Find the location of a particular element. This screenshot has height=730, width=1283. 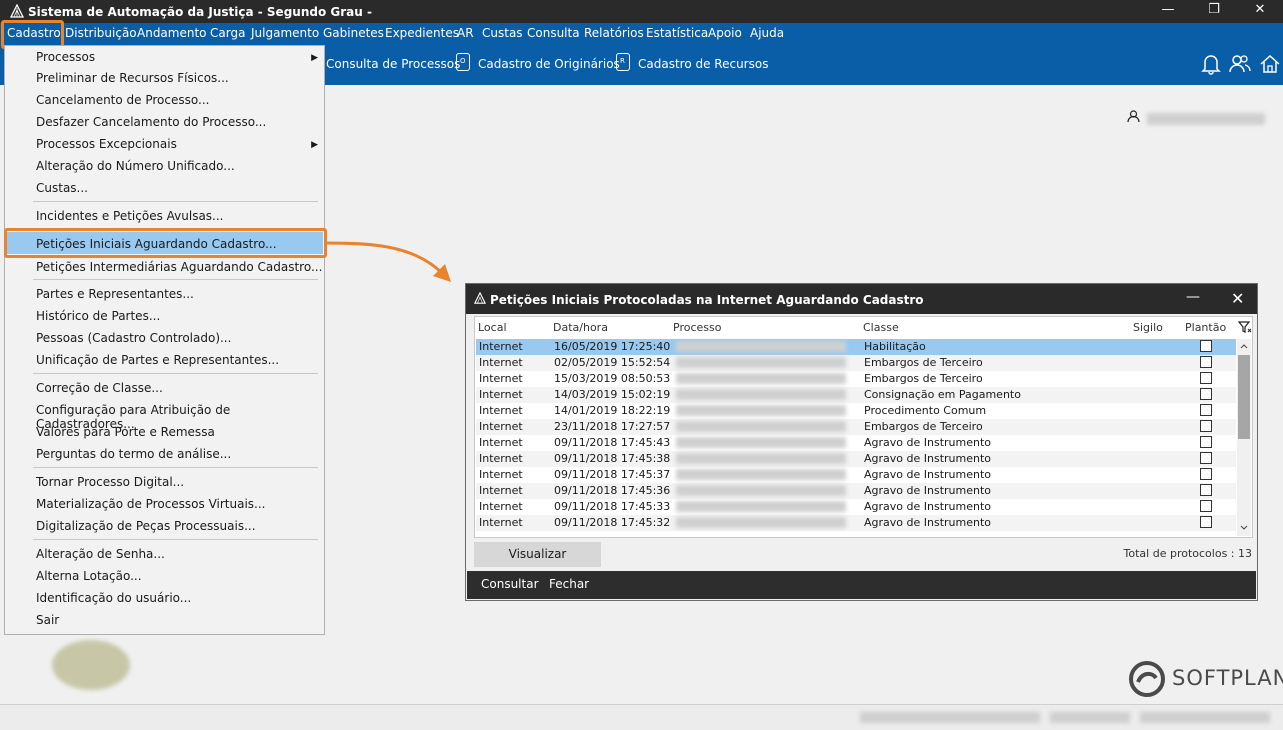

fechar-button: Fechar is located at coordinates (569, 584).